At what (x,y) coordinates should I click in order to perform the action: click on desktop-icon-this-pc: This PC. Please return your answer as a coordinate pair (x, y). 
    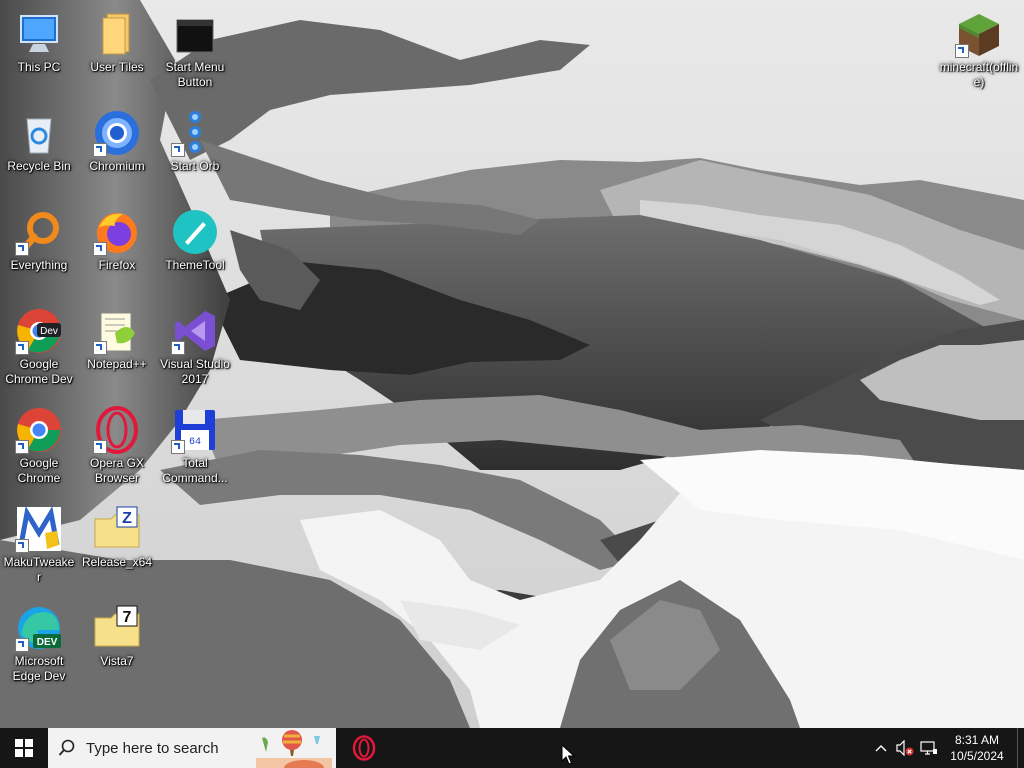
    Looking at the image, I should click on (39, 39).